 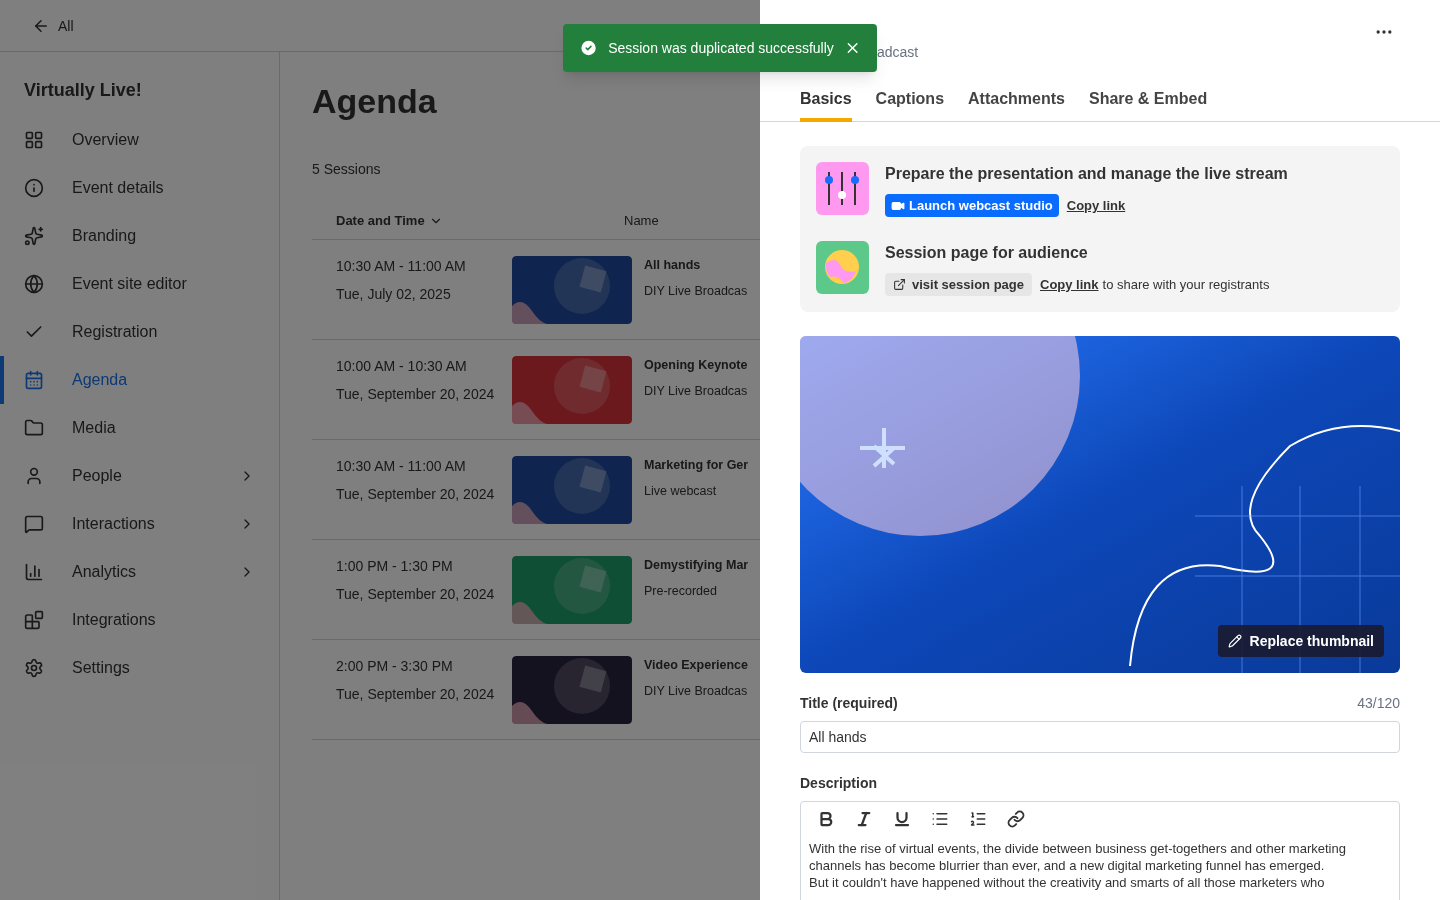 I want to click on field-label: Description, so click(x=838, y=783).